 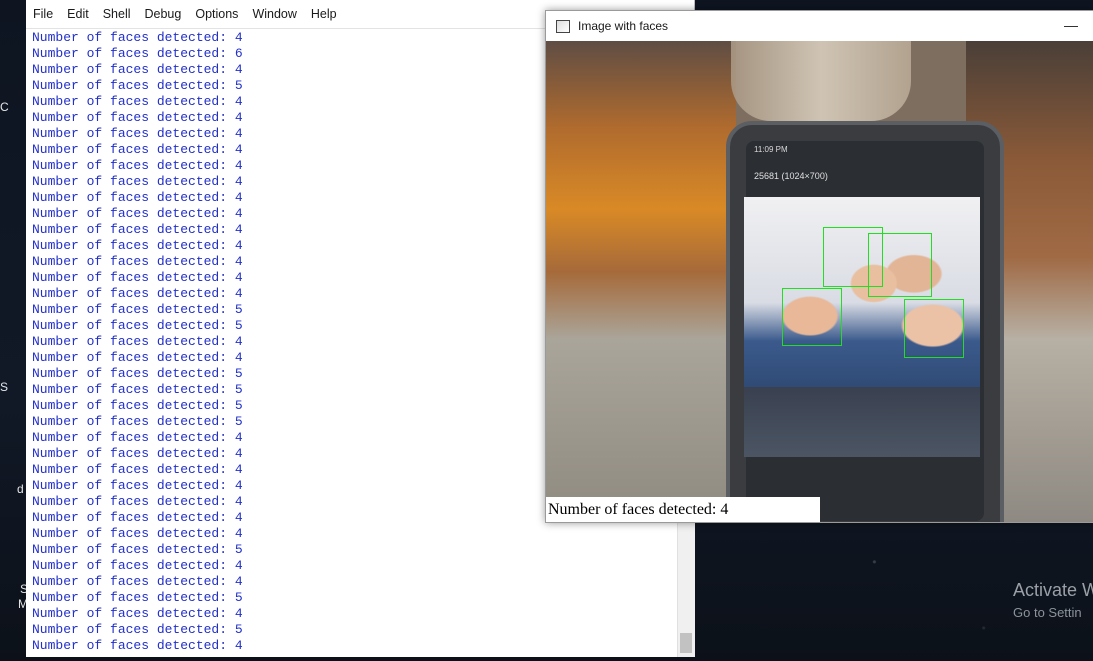 I want to click on scrollbar-thumb, so click(x=686, y=643).